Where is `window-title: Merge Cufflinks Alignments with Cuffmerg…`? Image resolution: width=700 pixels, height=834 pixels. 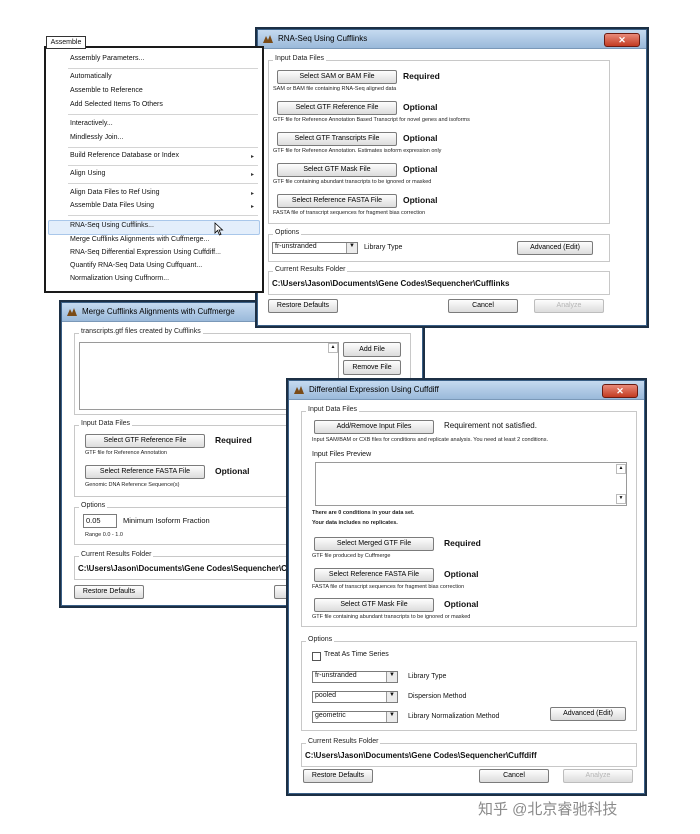
window-title: Merge Cufflinks Alignments with Cuffmerg… is located at coordinates (158, 311).